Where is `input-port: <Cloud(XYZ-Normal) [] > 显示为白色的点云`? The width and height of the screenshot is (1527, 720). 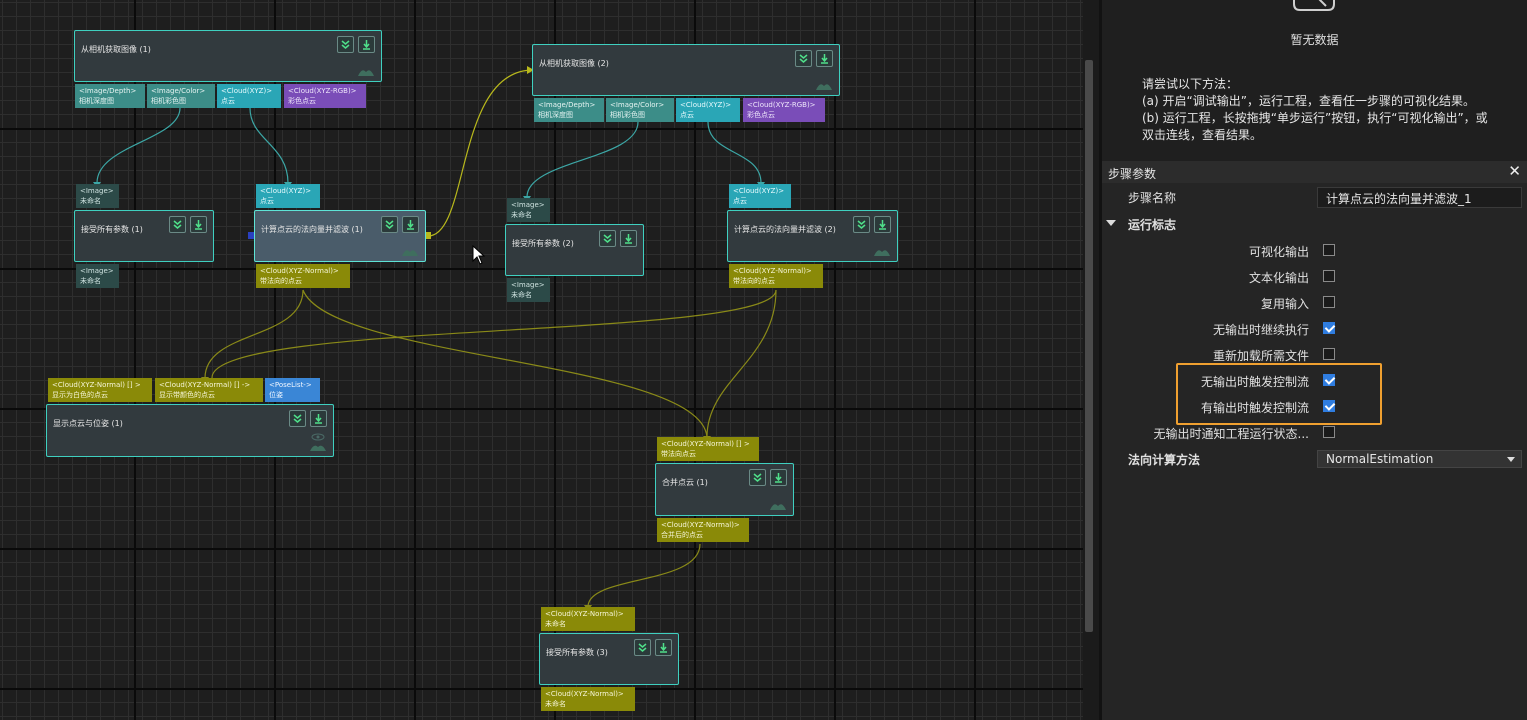 input-port: <Cloud(XYZ-Normal) [] > 显示为白色的点云 is located at coordinates (100, 390).